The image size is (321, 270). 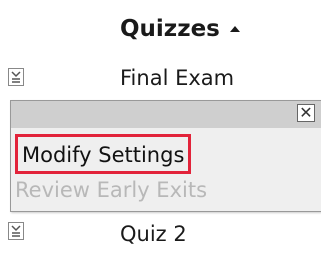 I want to click on quizzes-column-header: Quizzes, so click(x=180, y=29).